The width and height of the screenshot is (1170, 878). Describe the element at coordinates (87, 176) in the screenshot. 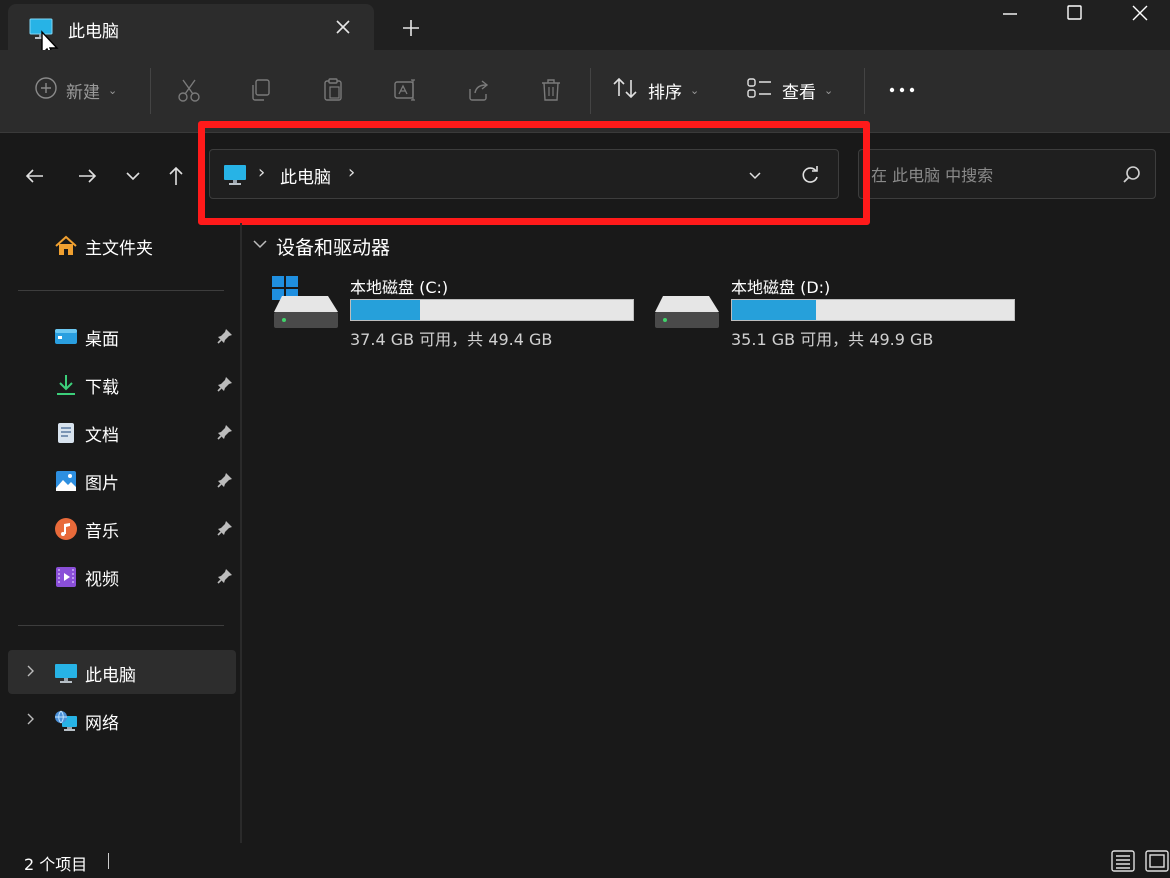

I see `forward-arrow-icon` at that location.